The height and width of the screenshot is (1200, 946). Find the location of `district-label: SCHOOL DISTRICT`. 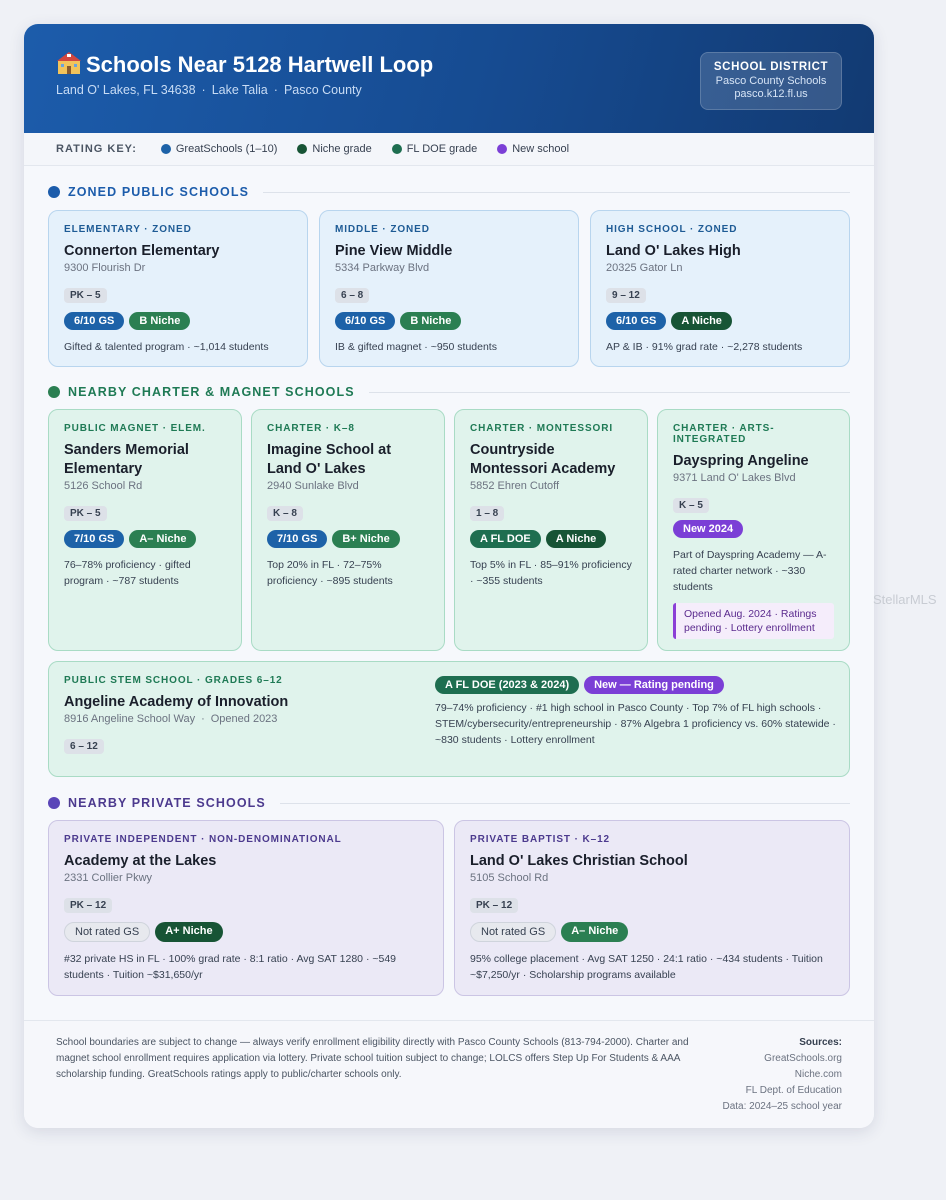

district-label: SCHOOL DISTRICT is located at coordinates (771, 67).